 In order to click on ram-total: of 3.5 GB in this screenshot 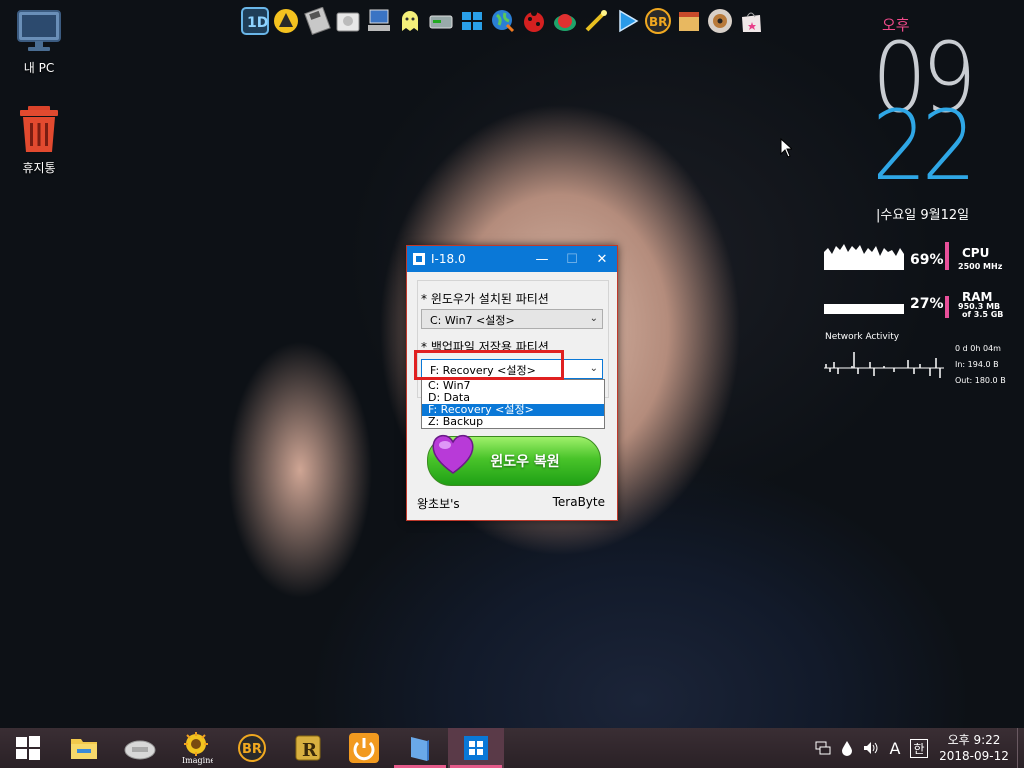, I will do `click(983, 314)`.